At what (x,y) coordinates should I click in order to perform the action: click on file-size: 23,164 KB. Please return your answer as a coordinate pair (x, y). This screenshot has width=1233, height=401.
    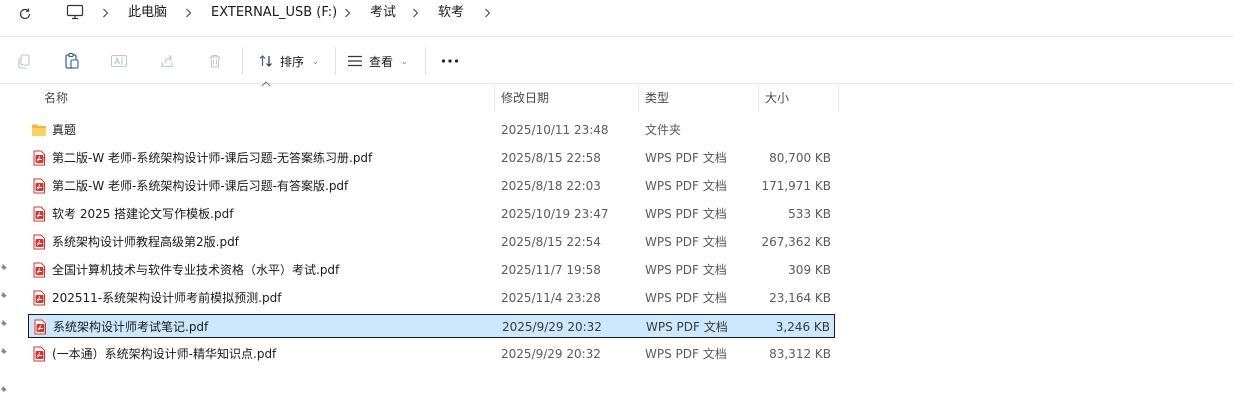
    Looking at the image, I should click on (800, 298).